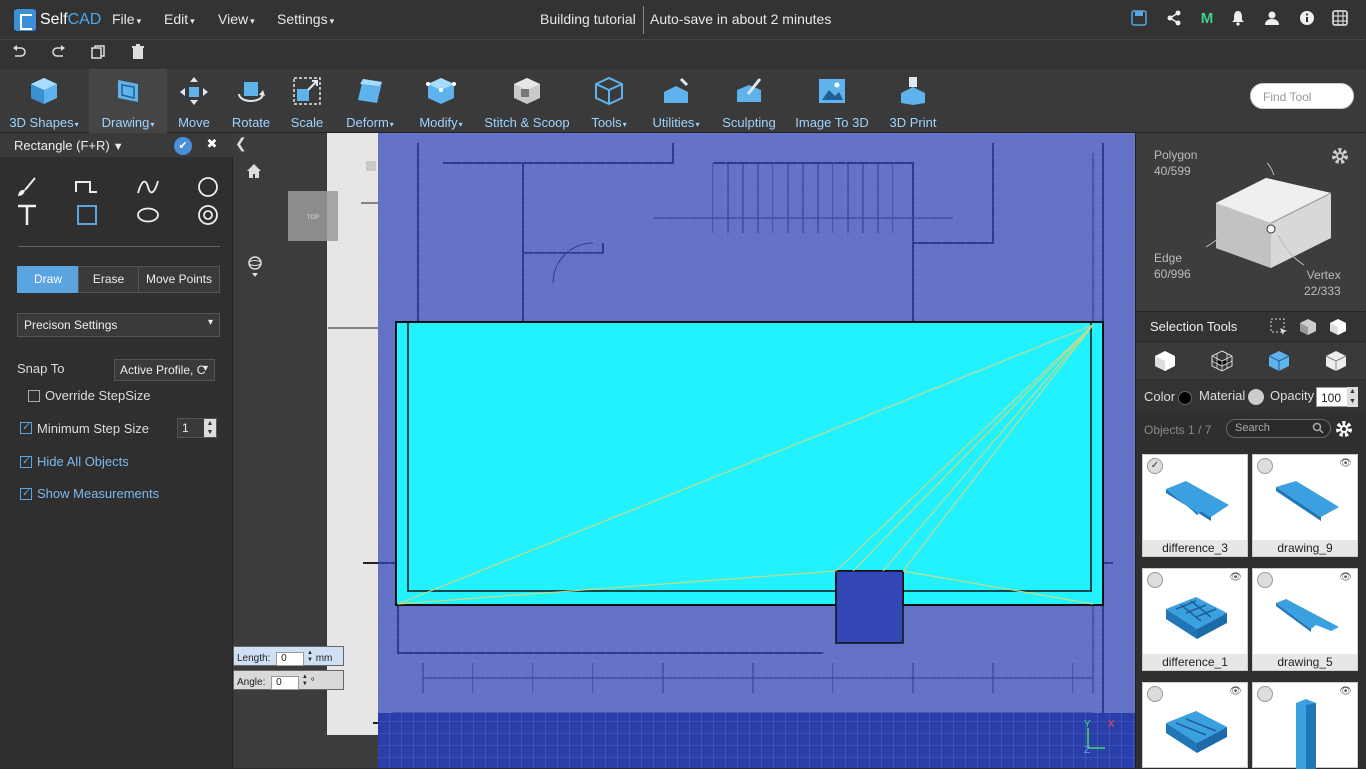 The height and width of the screenshot is (769, 1366). I want to click on object-card-difference-1: 👁 difference_1, so click(1195, 619).